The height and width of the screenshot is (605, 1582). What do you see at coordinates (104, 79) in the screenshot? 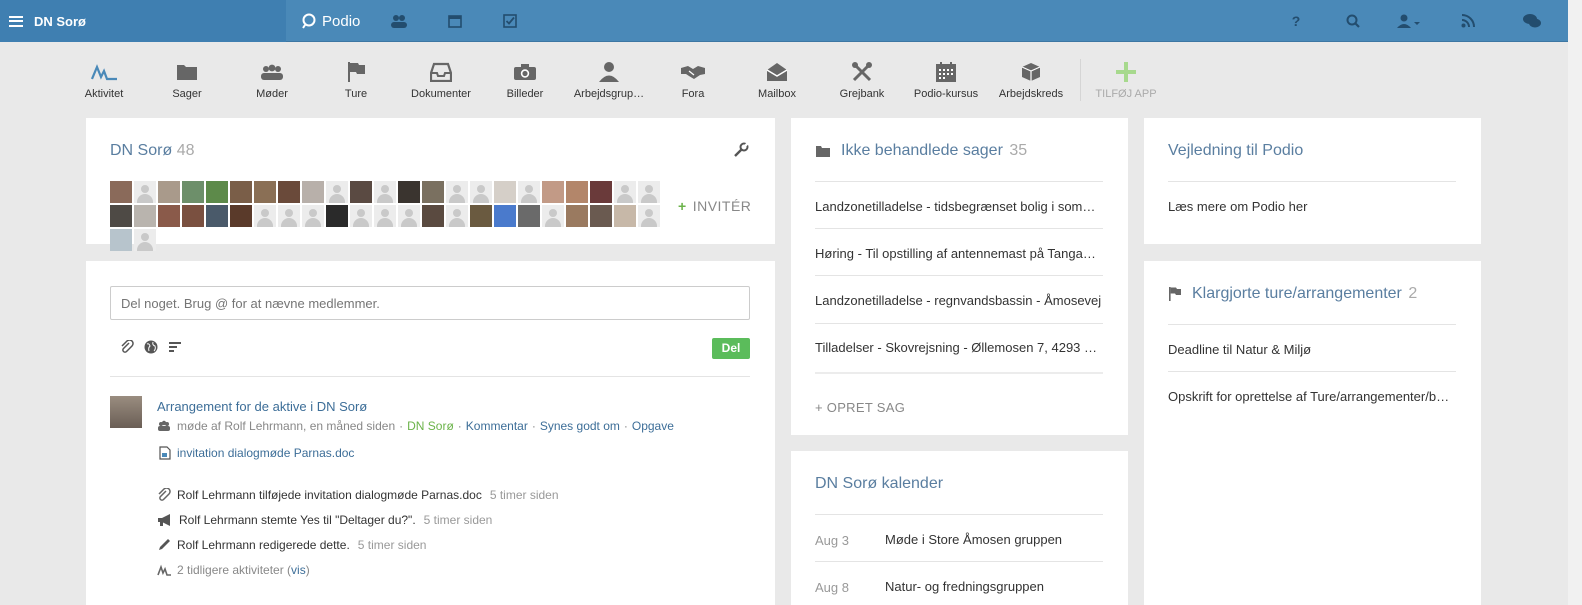
I see `app-aktivitet: Aktivitet` at bounding box center [104, 79].